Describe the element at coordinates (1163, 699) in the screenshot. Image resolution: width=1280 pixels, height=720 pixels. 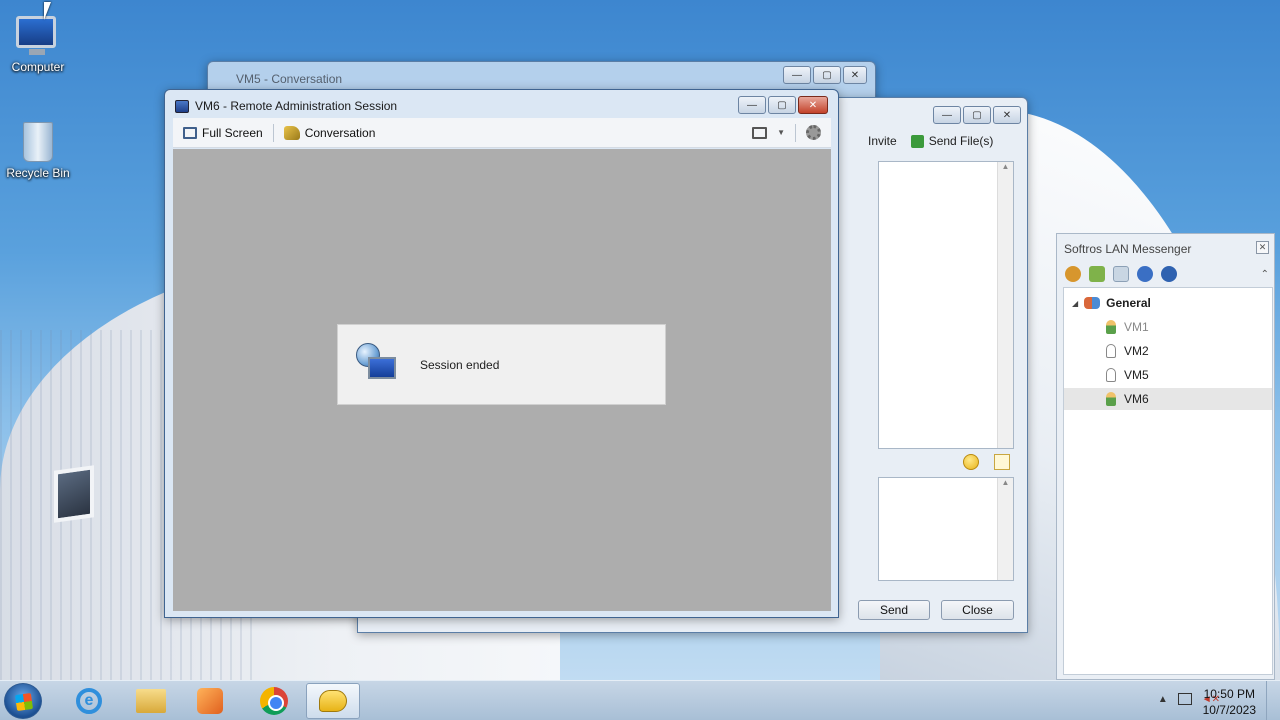
I see `show-hidden-icons-icon: ▲` at that location.